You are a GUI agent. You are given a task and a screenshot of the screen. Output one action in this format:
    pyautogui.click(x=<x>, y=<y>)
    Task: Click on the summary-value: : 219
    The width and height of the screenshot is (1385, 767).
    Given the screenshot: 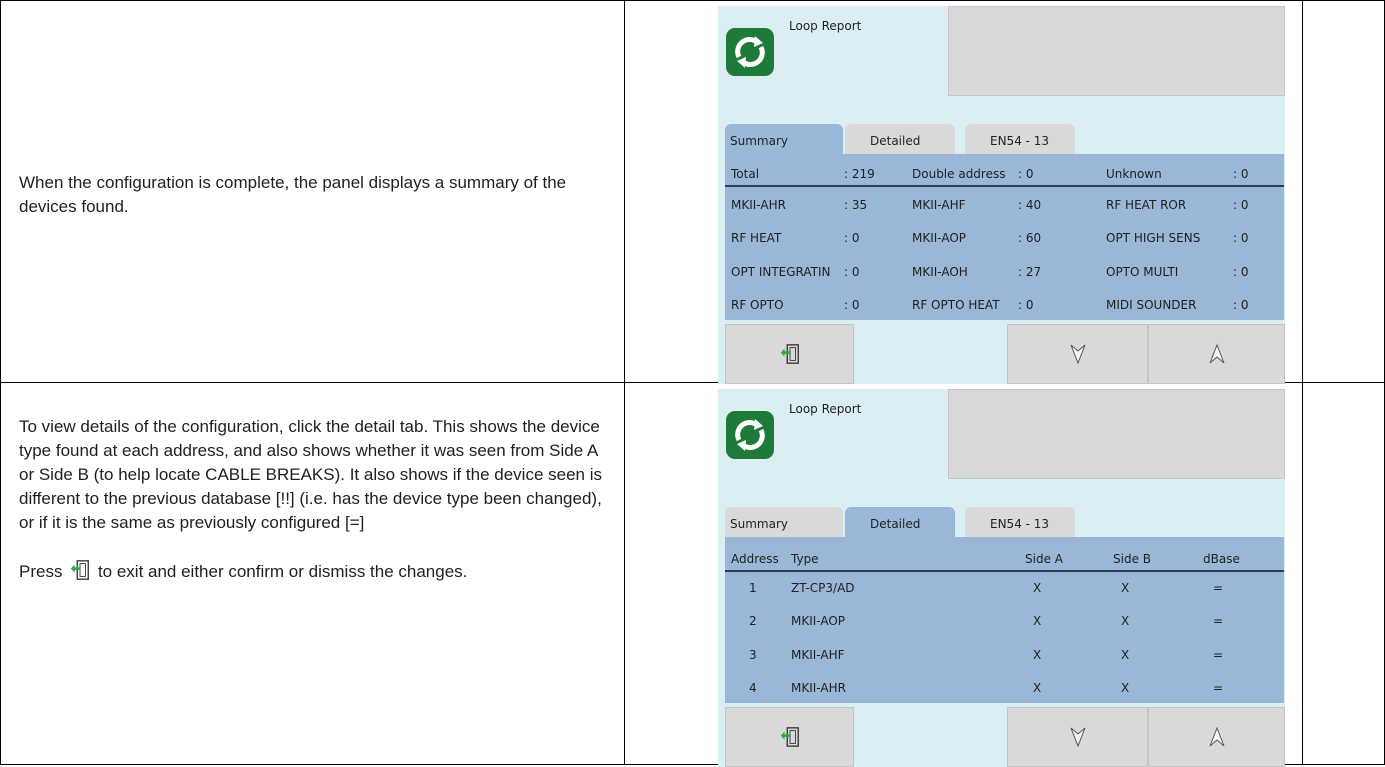 What is the action you would take?
    pyautogui.click(x=859, y=174)
    